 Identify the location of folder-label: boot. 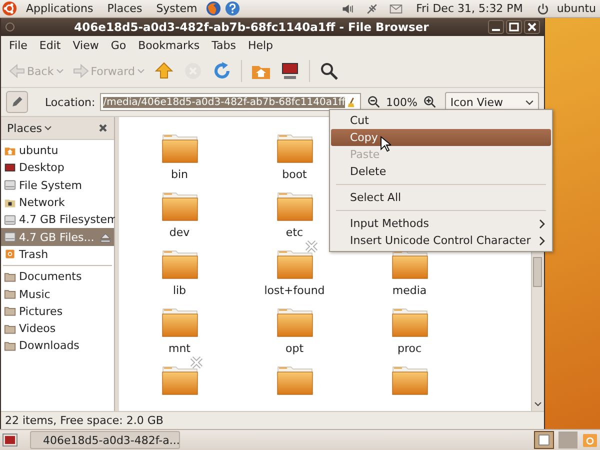
(294, 174).